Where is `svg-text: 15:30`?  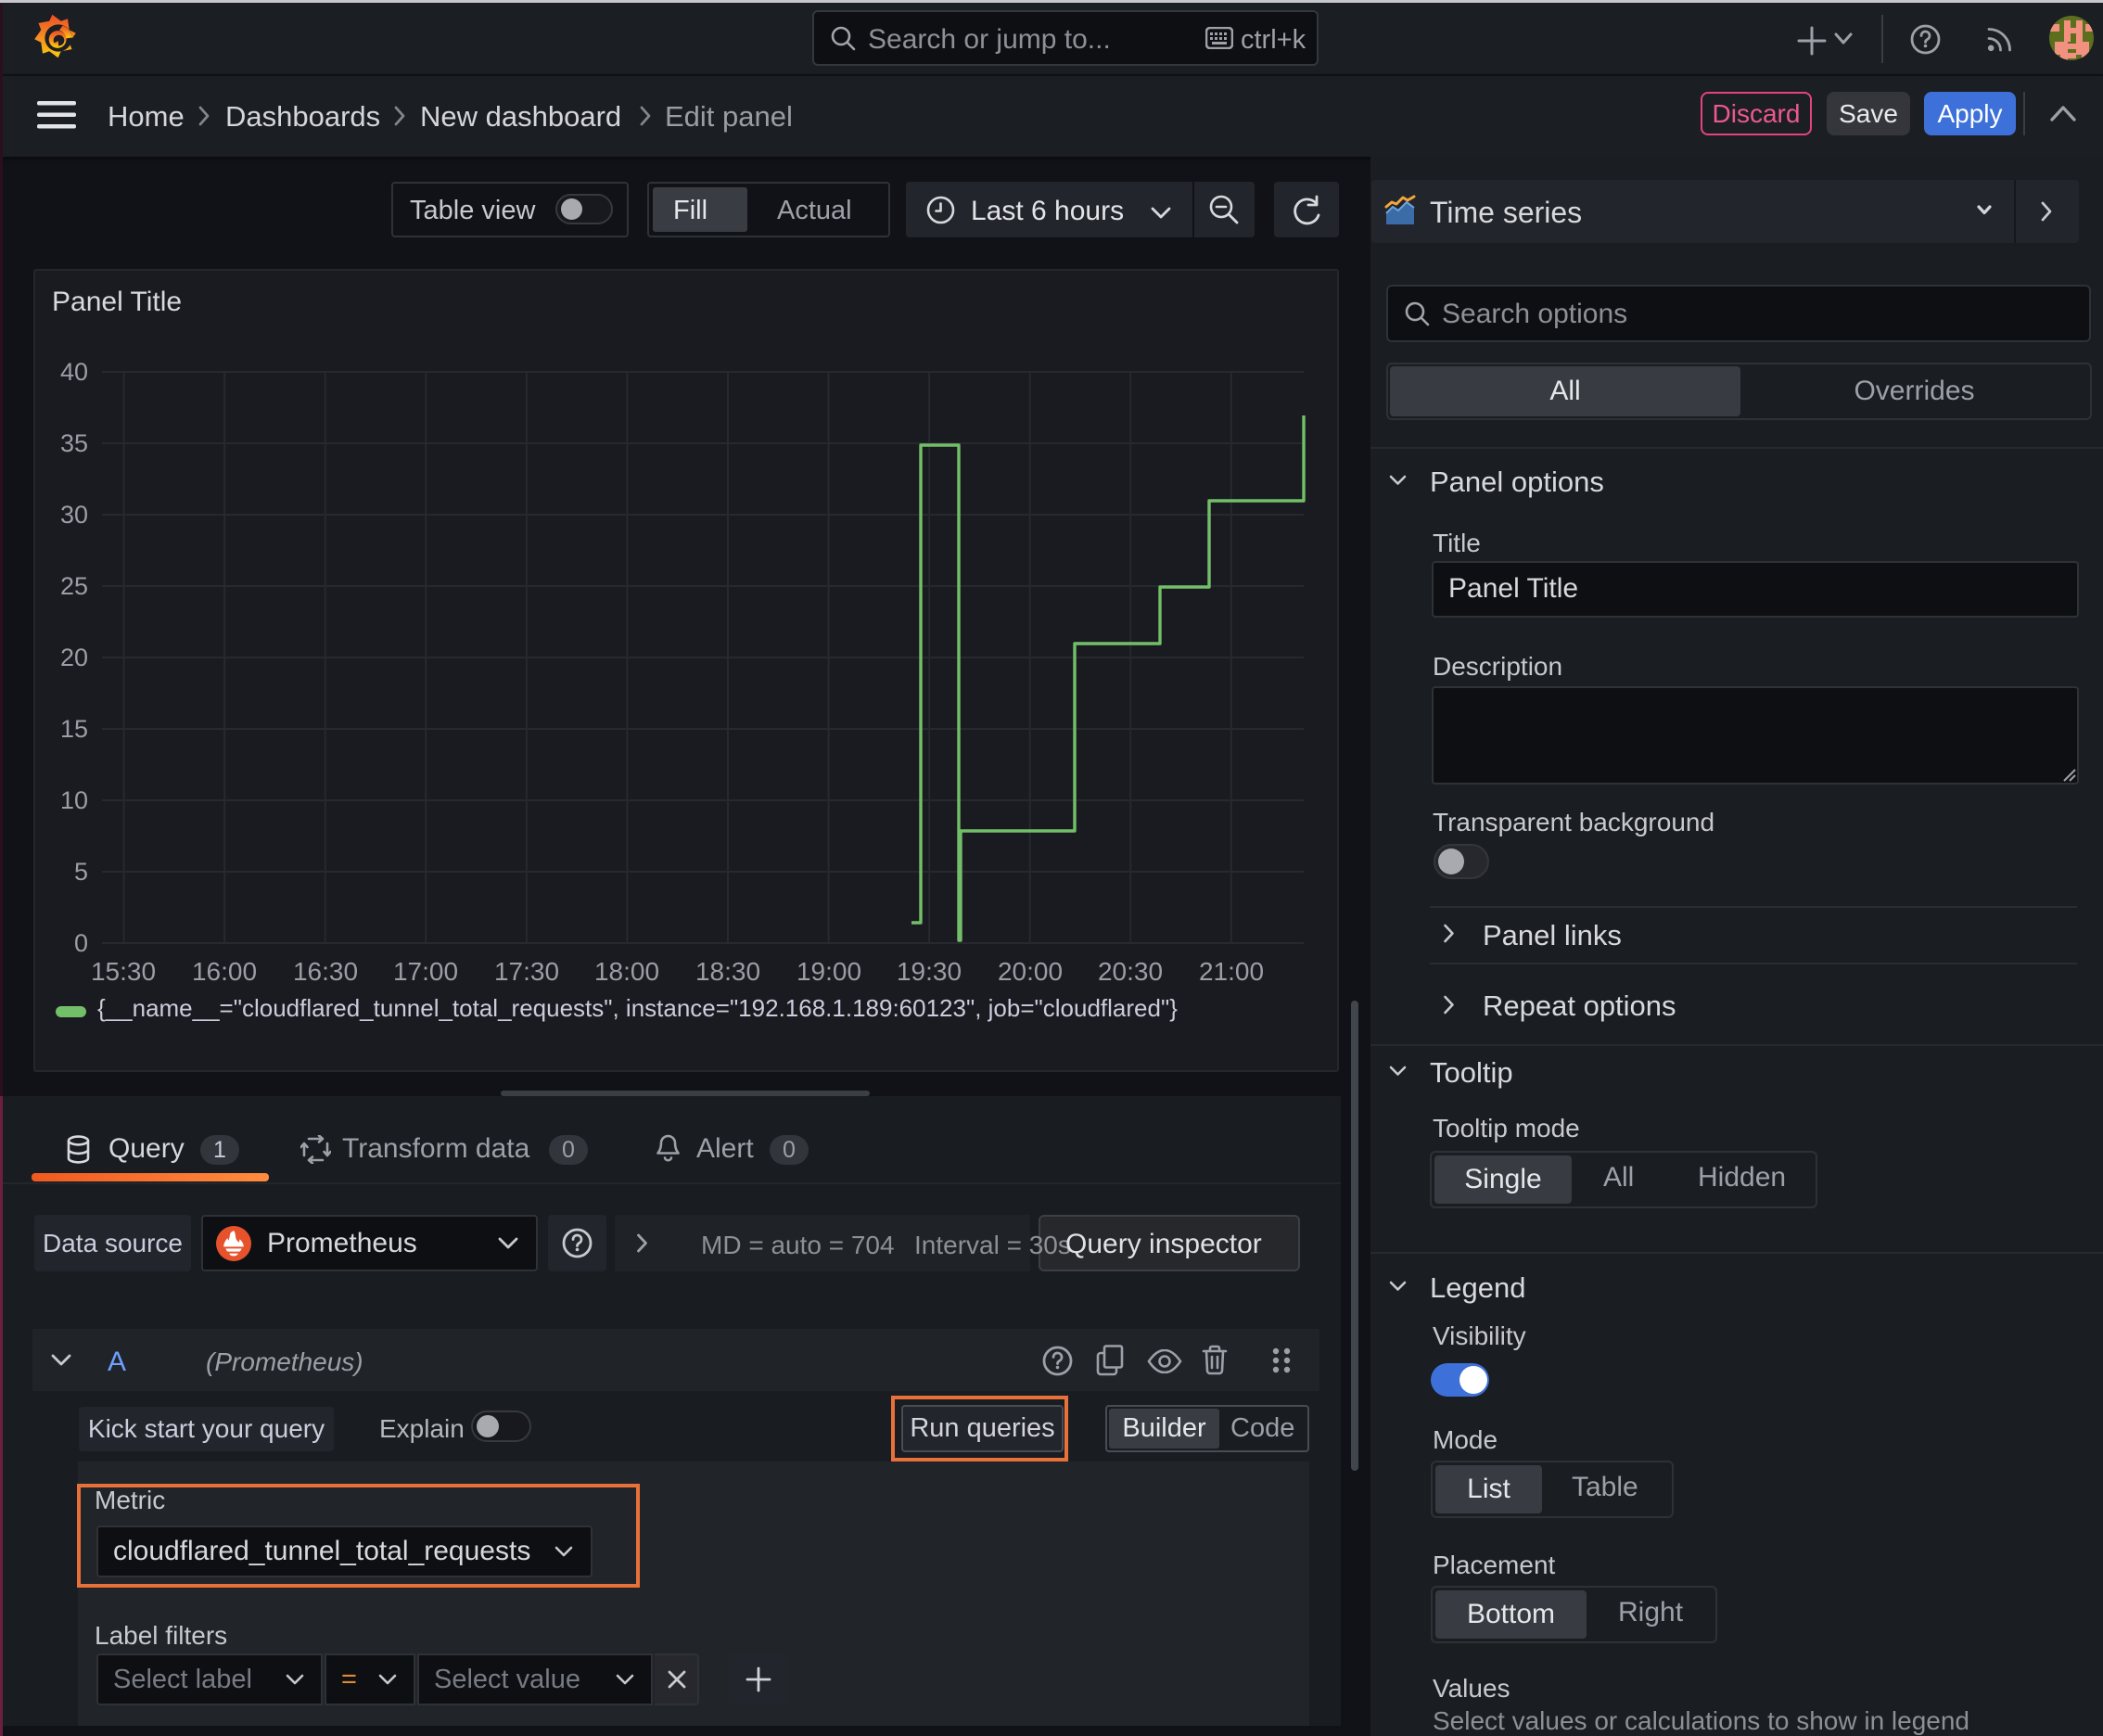
svg-text: 15:30 is located at coordinates (123, 972).